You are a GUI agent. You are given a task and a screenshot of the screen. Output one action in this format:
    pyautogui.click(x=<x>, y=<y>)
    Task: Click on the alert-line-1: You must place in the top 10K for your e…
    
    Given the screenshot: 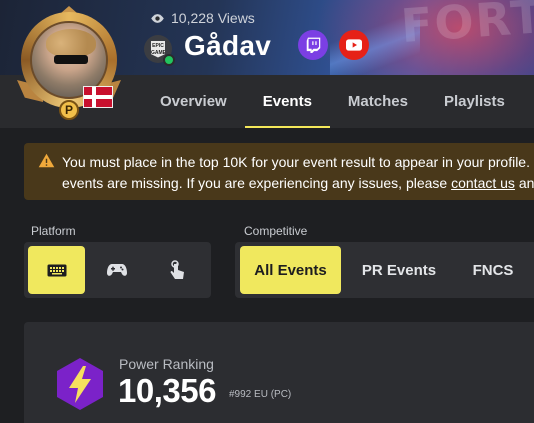 What is the action you would take?
    pyautogui.click(x=298, y=162)
    